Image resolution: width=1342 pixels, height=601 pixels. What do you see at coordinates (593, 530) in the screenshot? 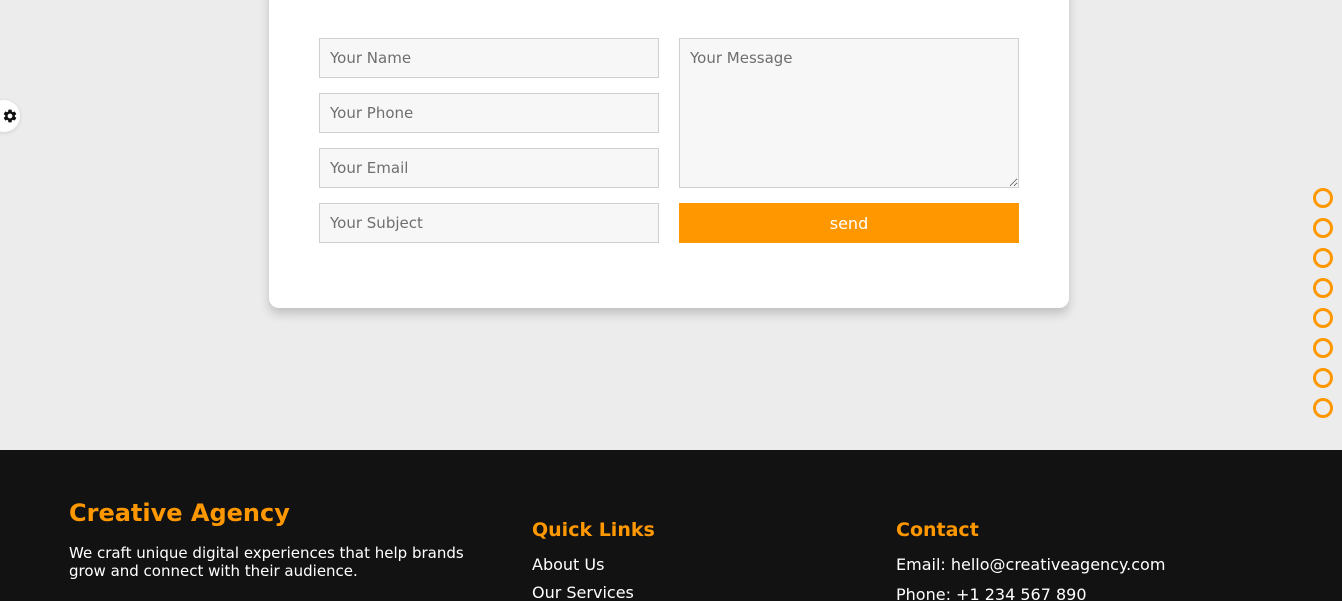
I see `quick-links-title: Quick Links` at bounding box center [593, 530].